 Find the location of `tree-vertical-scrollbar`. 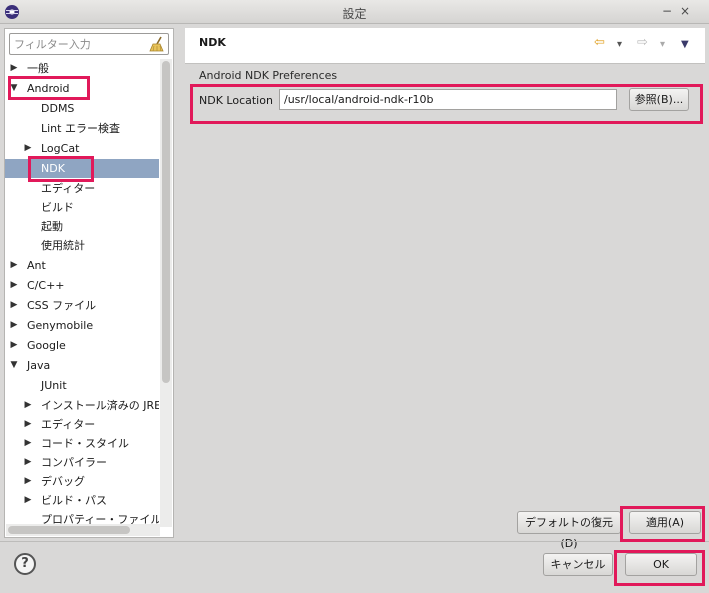

tree-vertical-scrollbar is located at coordinates (166, 293).